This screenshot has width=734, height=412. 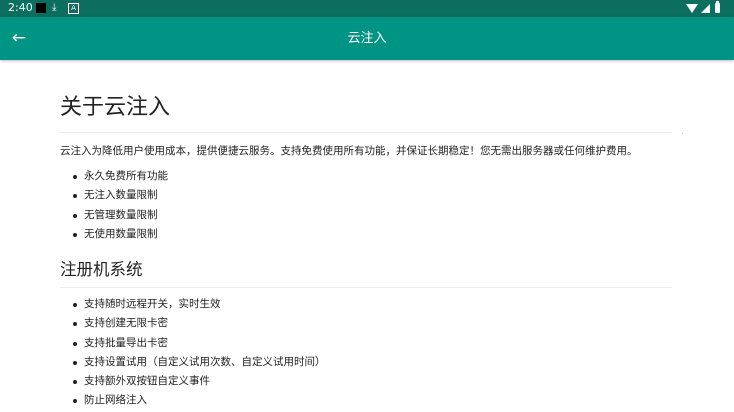 What do you see at coordinates (73, 8) in the screenshot?
I see `a-icon: A` at bounding box center [73, 8].